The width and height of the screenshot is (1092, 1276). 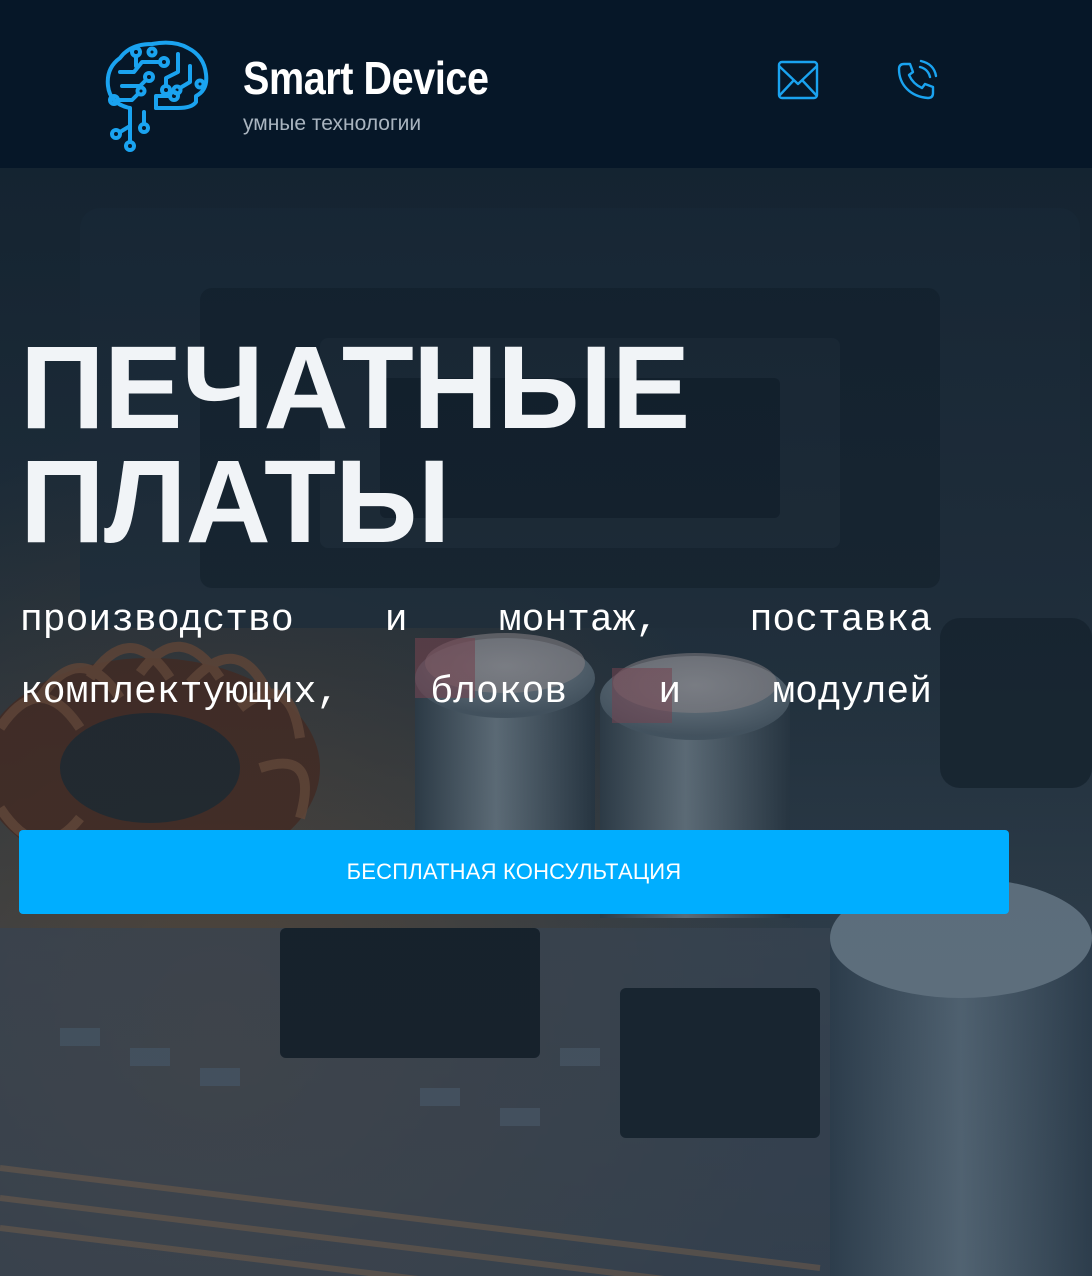 I want to click on phone-button, so click(x=917, y=80).